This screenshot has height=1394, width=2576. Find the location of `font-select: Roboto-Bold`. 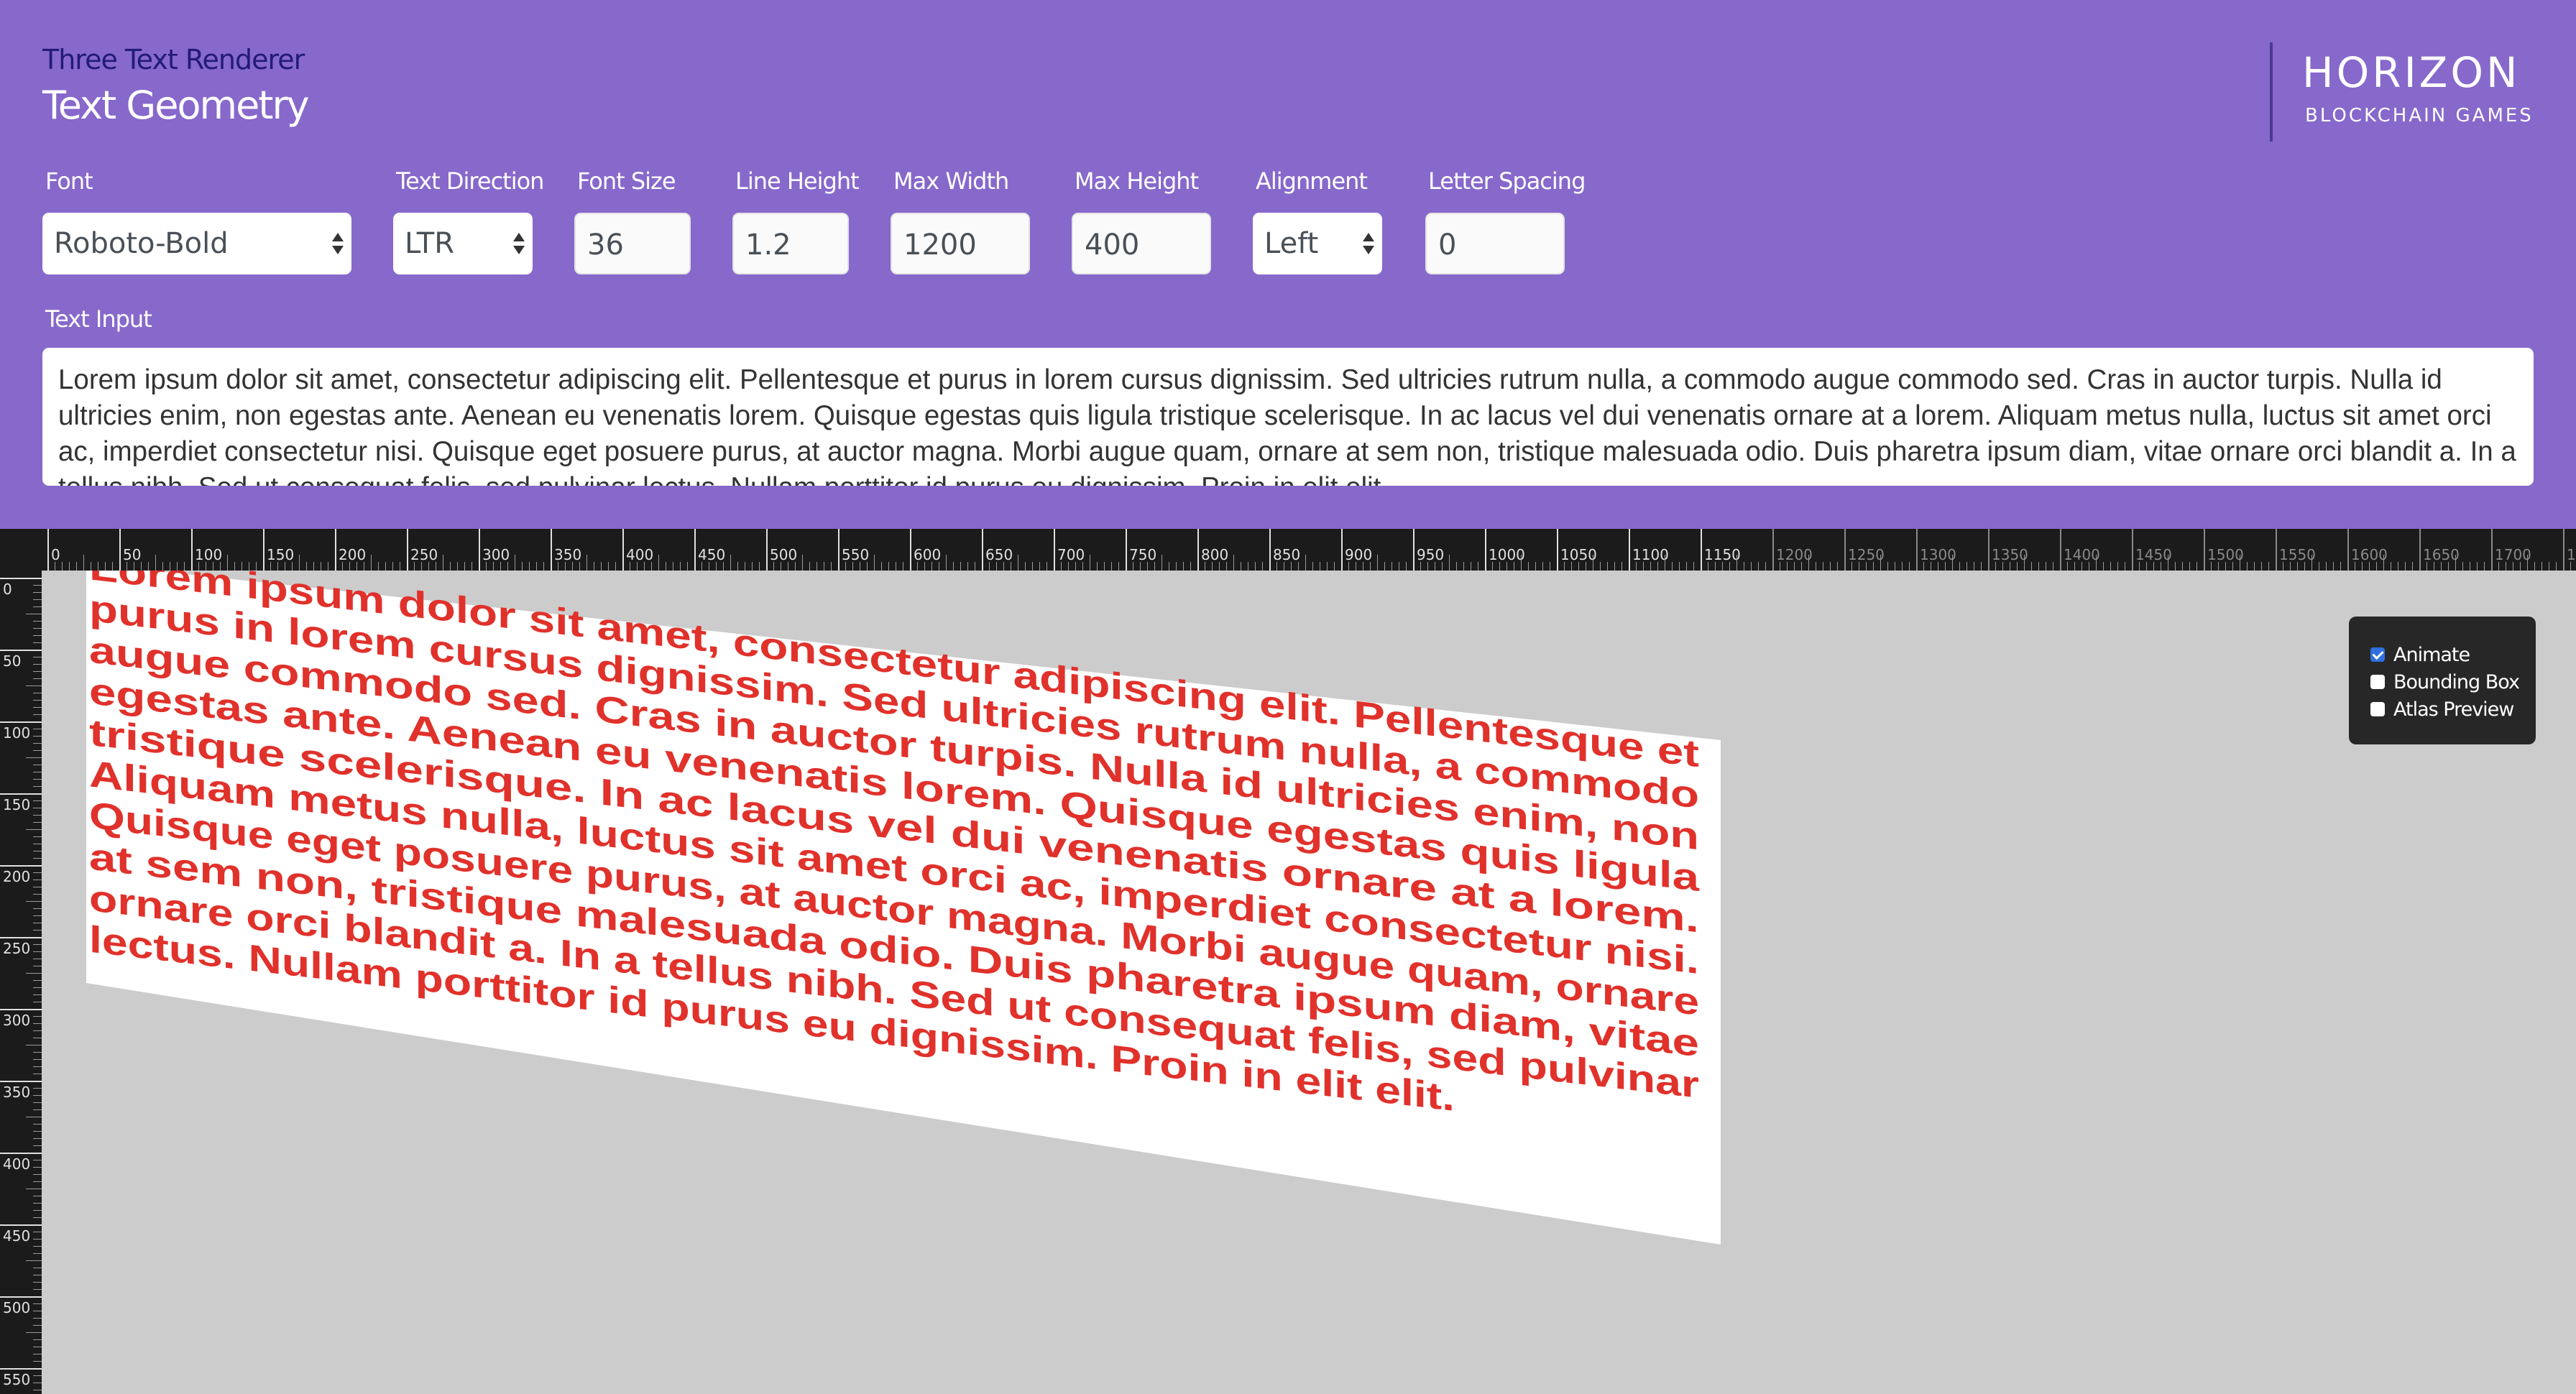

font-select: Roboto-Bold is located at coordinates (196, 243).